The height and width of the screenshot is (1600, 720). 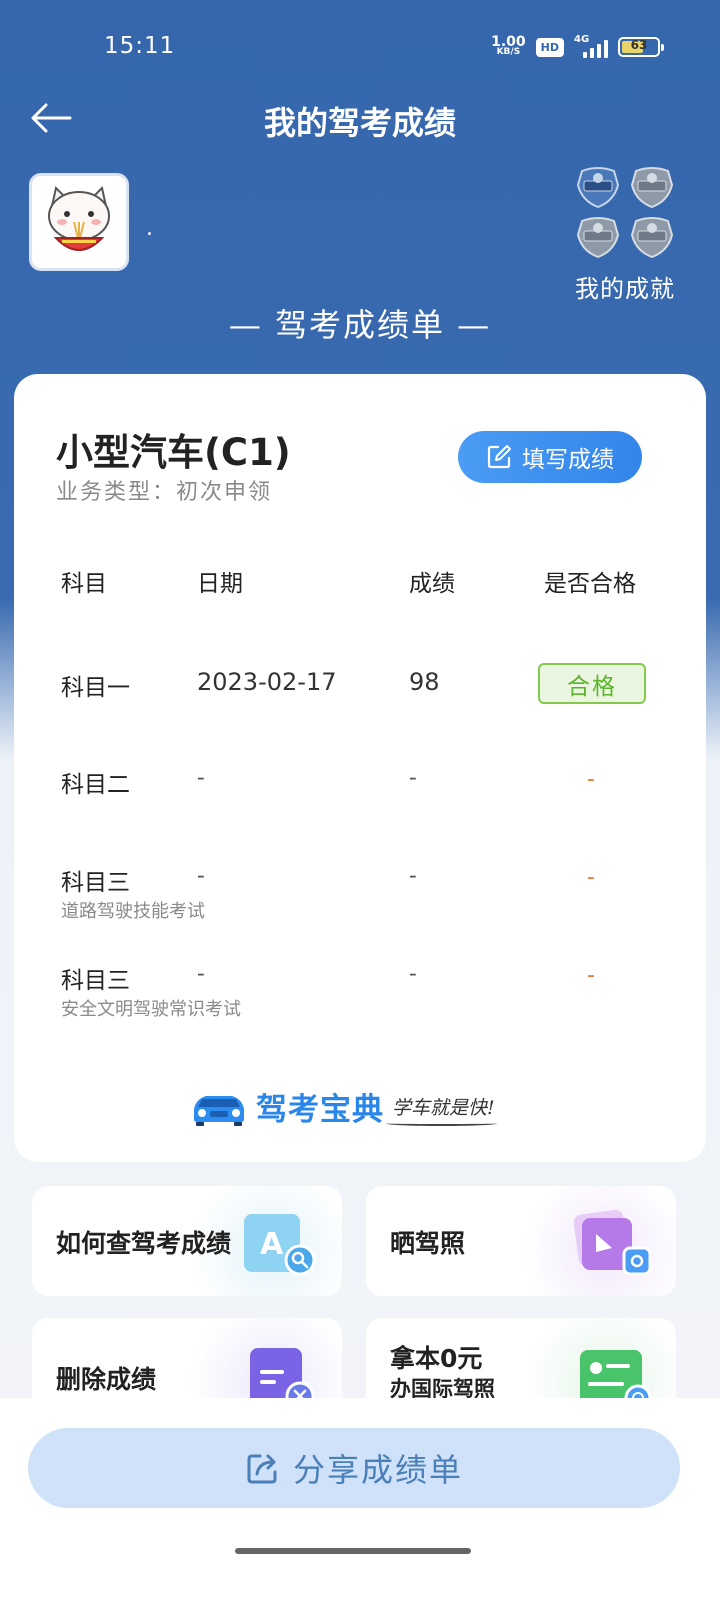 What do you see at coordinates (272, 1244) in the screenshot?
I see `svg-text: A` at bounding box center [272, 1244].